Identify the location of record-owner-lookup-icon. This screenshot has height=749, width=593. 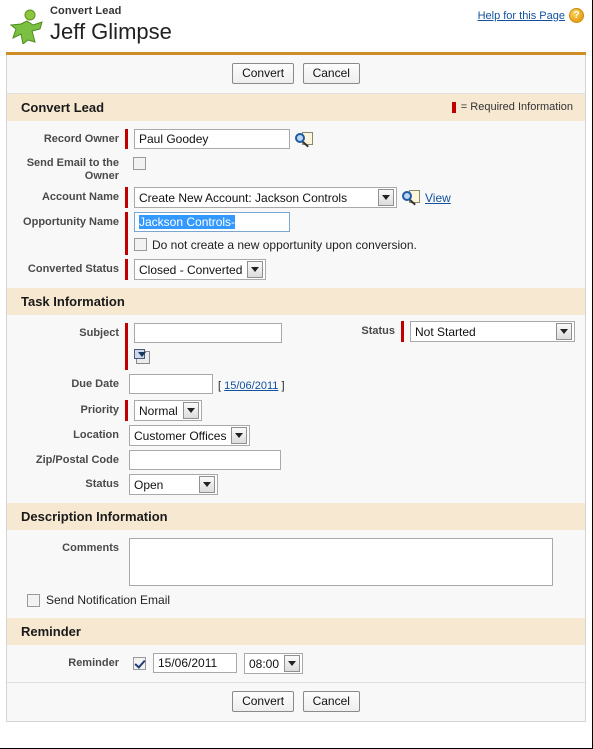
(304, 140).